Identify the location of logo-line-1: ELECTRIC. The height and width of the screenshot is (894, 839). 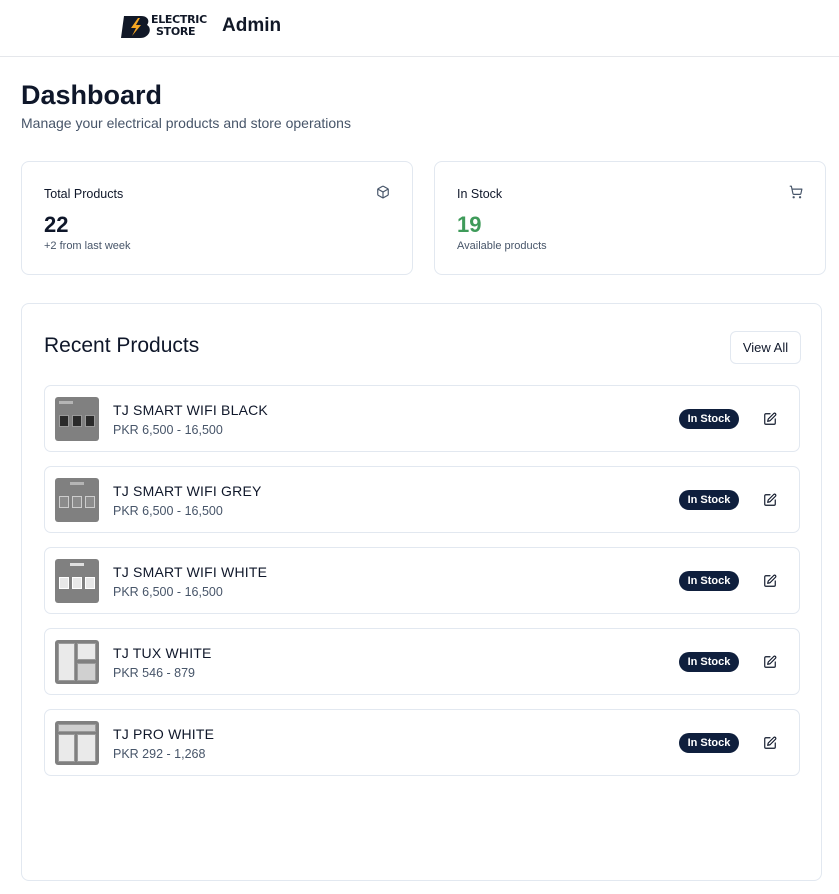
(179, 19).